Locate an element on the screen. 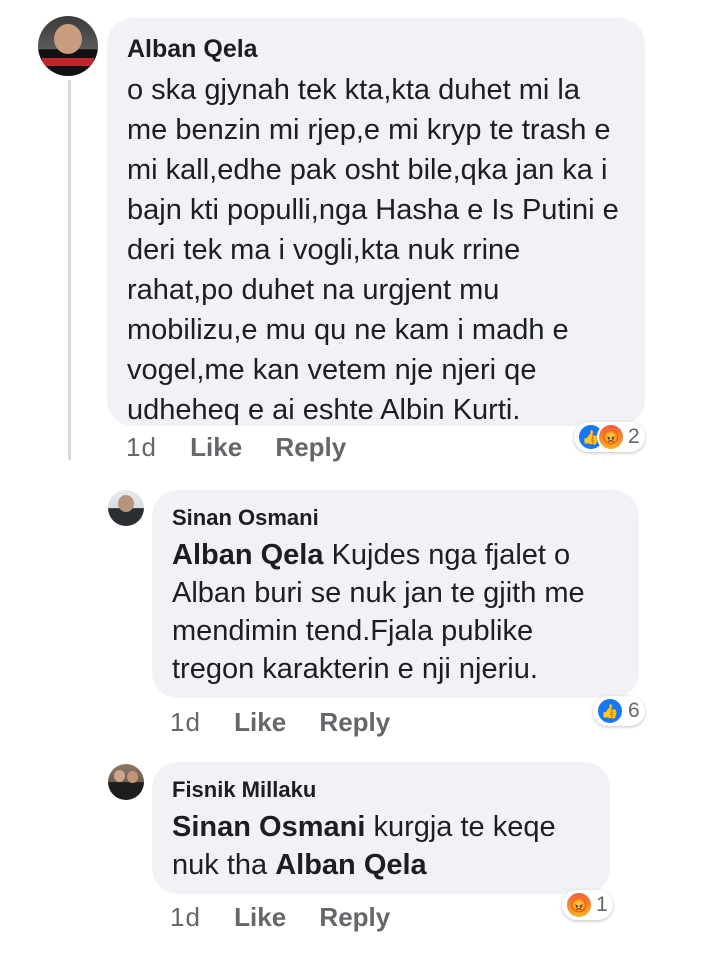  avatar-fisnik-millaku is located at coordinates (126, 782).